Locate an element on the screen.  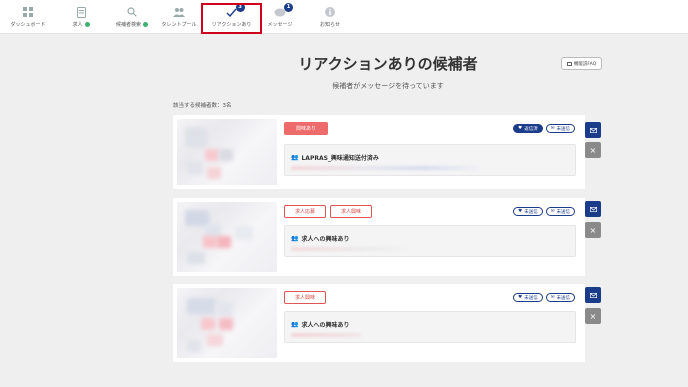
nav-jobs: 求人 is located at coordinates (81, 17).